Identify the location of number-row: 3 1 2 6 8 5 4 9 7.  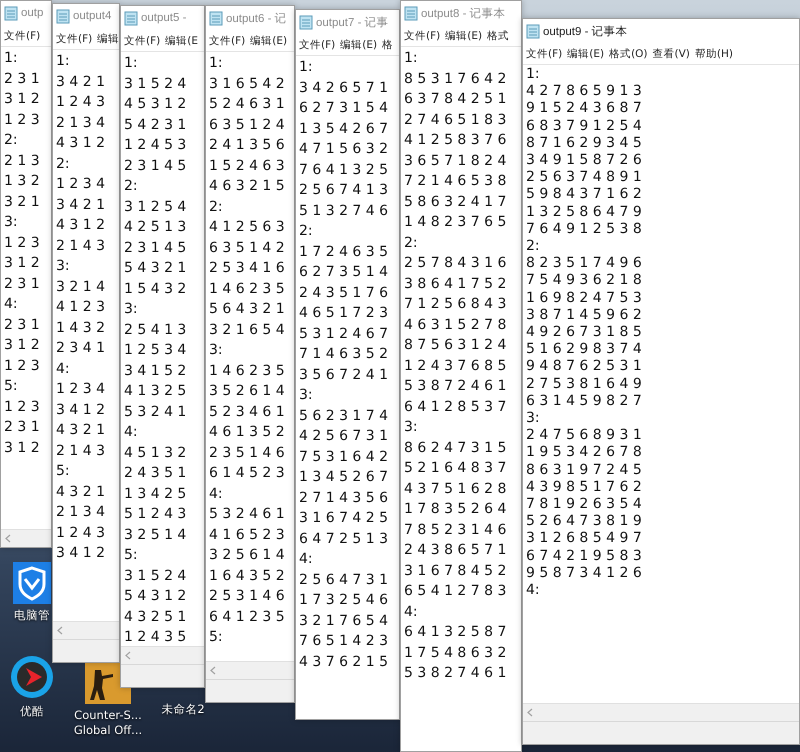
(584, 539).